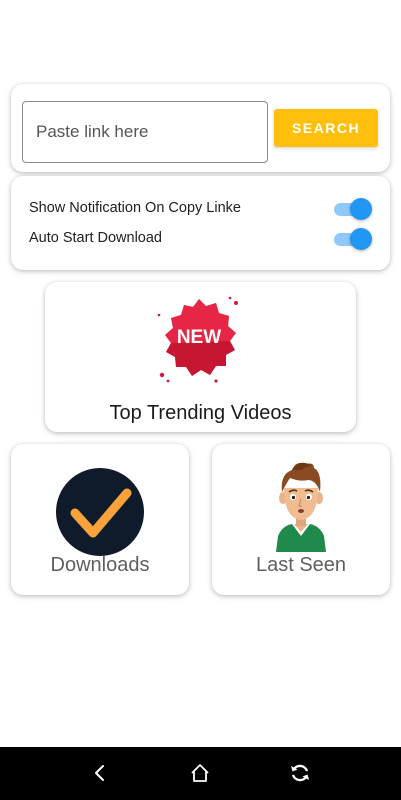 The height and width of the screenshot is (800, 401). Describe the element at coordinates (95, 238) in the screenshot. I see `auto-download-setting-label: Auto Start Download` at that location.